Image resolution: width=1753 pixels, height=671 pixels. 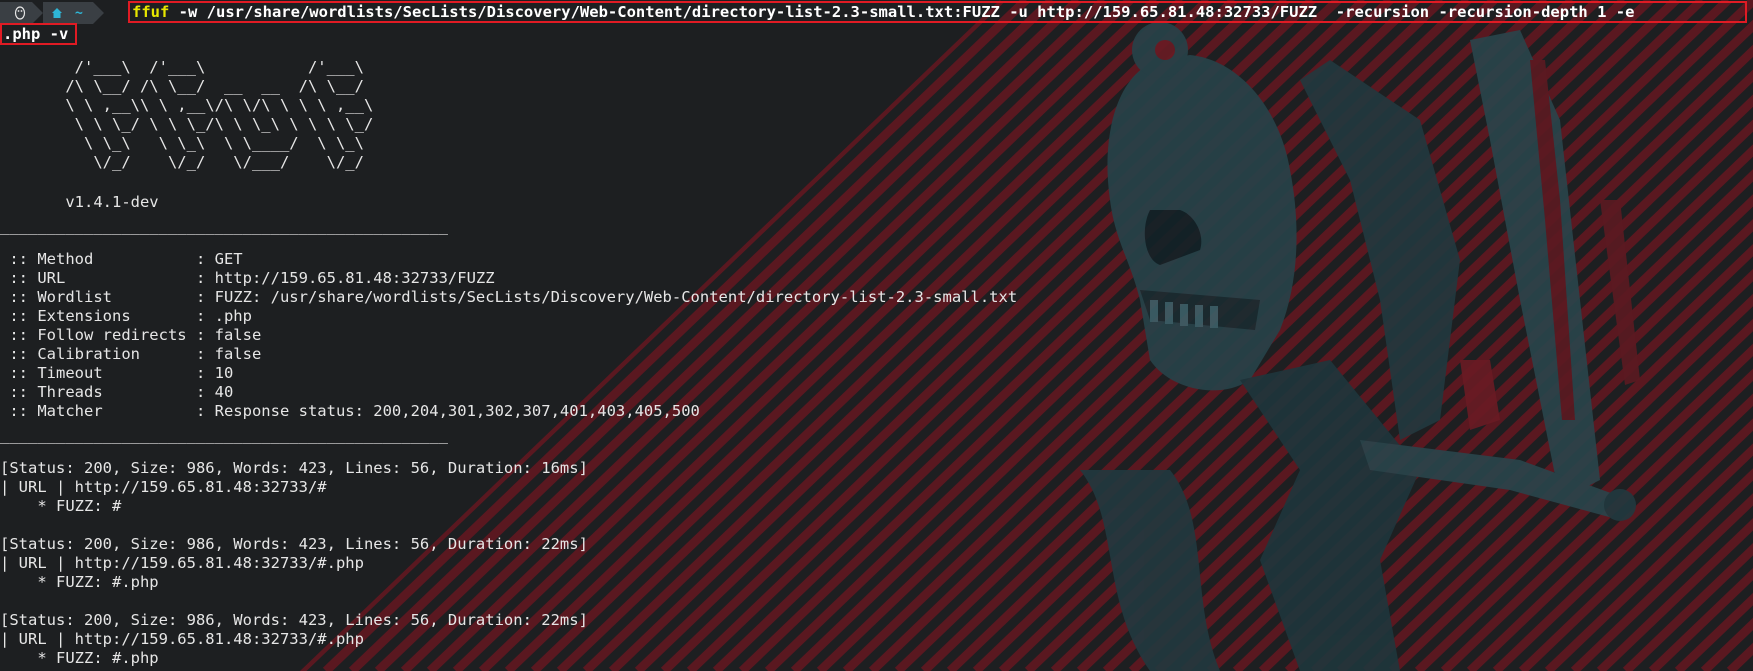 What do you see at coordinates (57, 13) in the screenshot?
I see `home-icon` at bounding box center [57, 13].